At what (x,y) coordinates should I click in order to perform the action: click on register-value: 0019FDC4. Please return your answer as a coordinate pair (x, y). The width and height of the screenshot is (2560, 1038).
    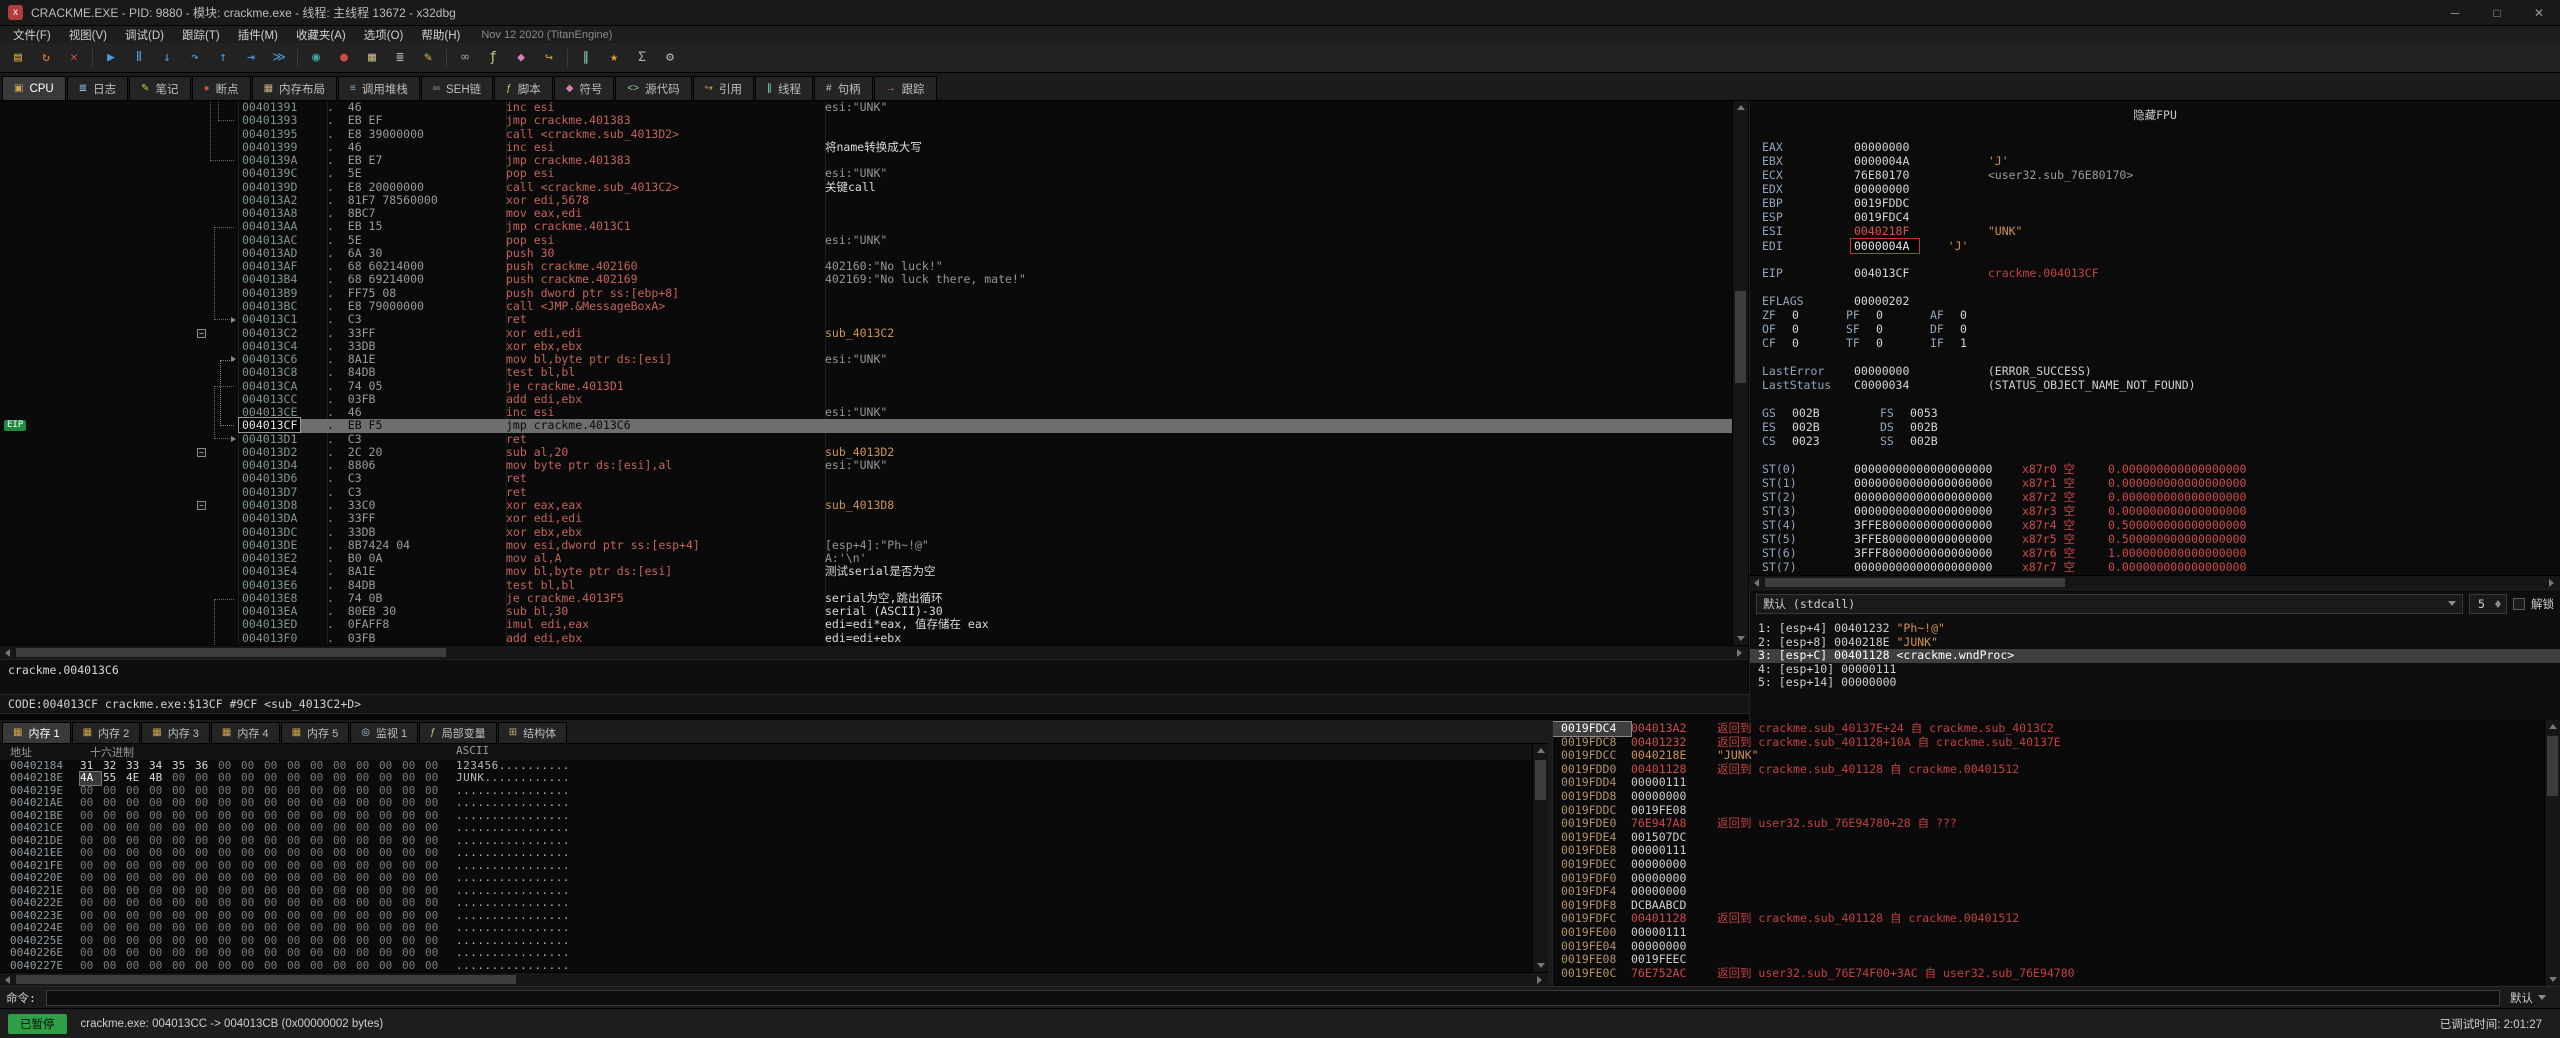
    Looking at the image, I should click on (1914, 217).